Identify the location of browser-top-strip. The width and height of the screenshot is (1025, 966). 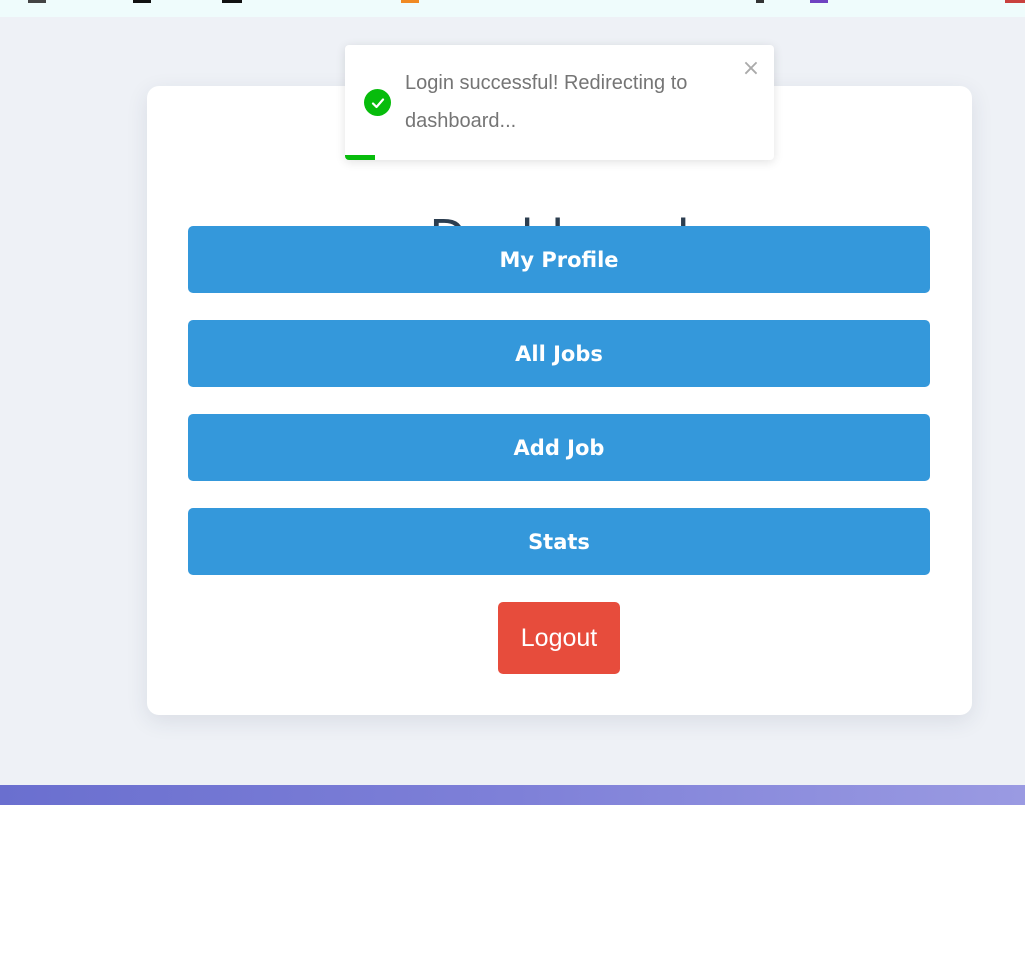
(512, 8).